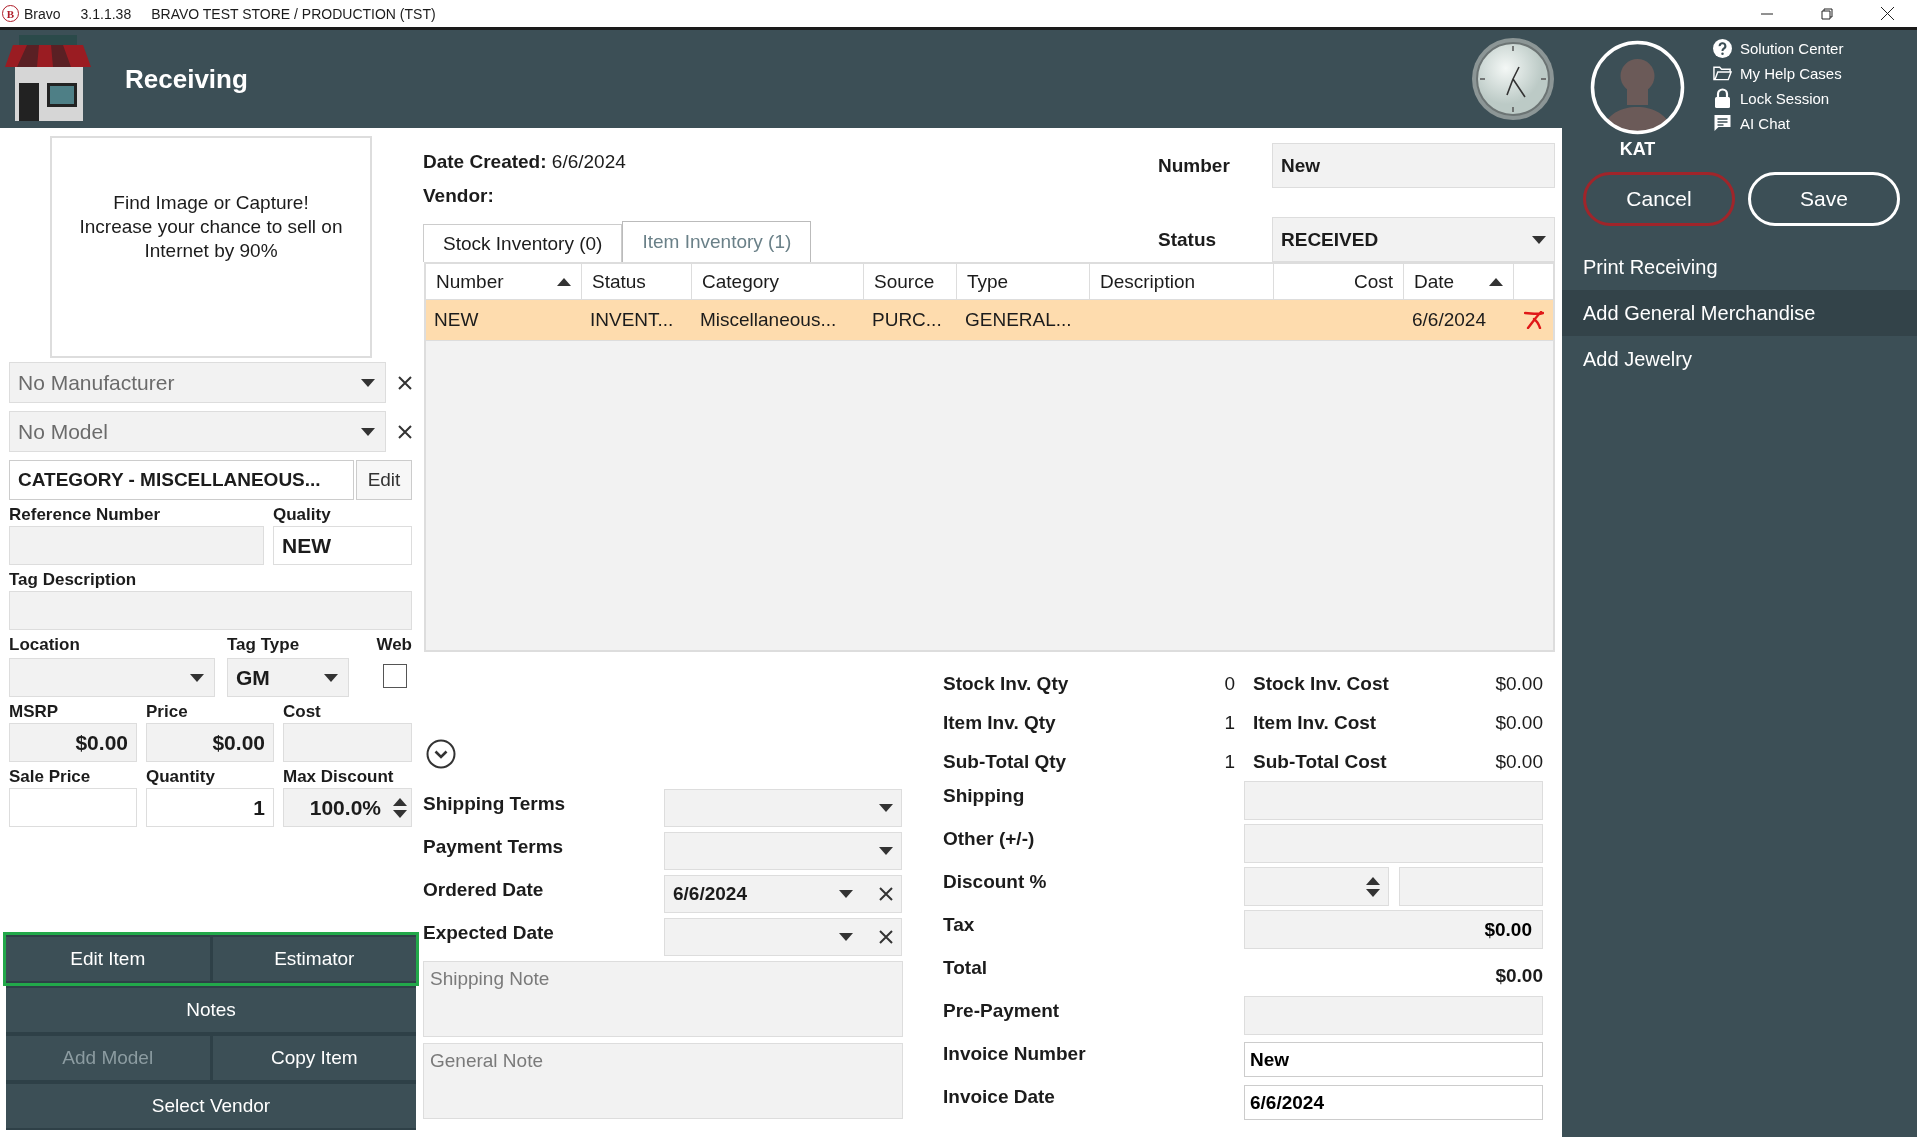 The image size is (1917, 1137). What do you see at coordinates (1006, 683) in the screenshot?
I see `summary-label: Stock Inv. Qty` at bounding box center [1006, 683].